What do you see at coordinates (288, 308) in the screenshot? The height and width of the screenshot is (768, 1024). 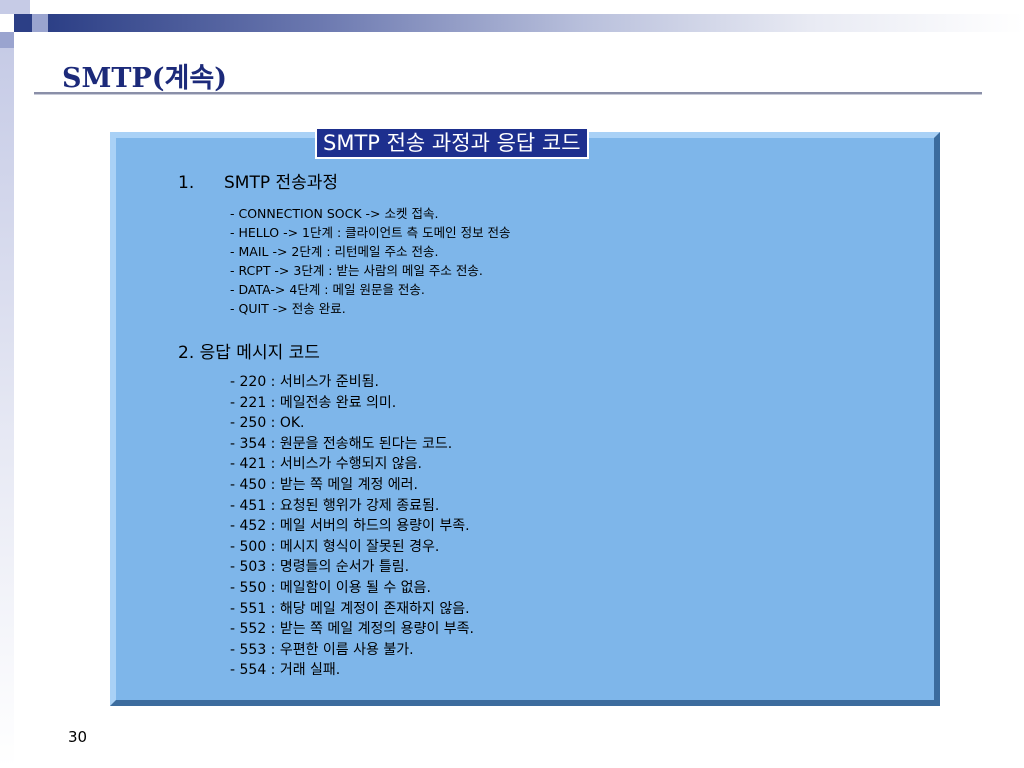 I see `list-item: - QUIT -> 전송 완료.` at bounding box center [288, 308].